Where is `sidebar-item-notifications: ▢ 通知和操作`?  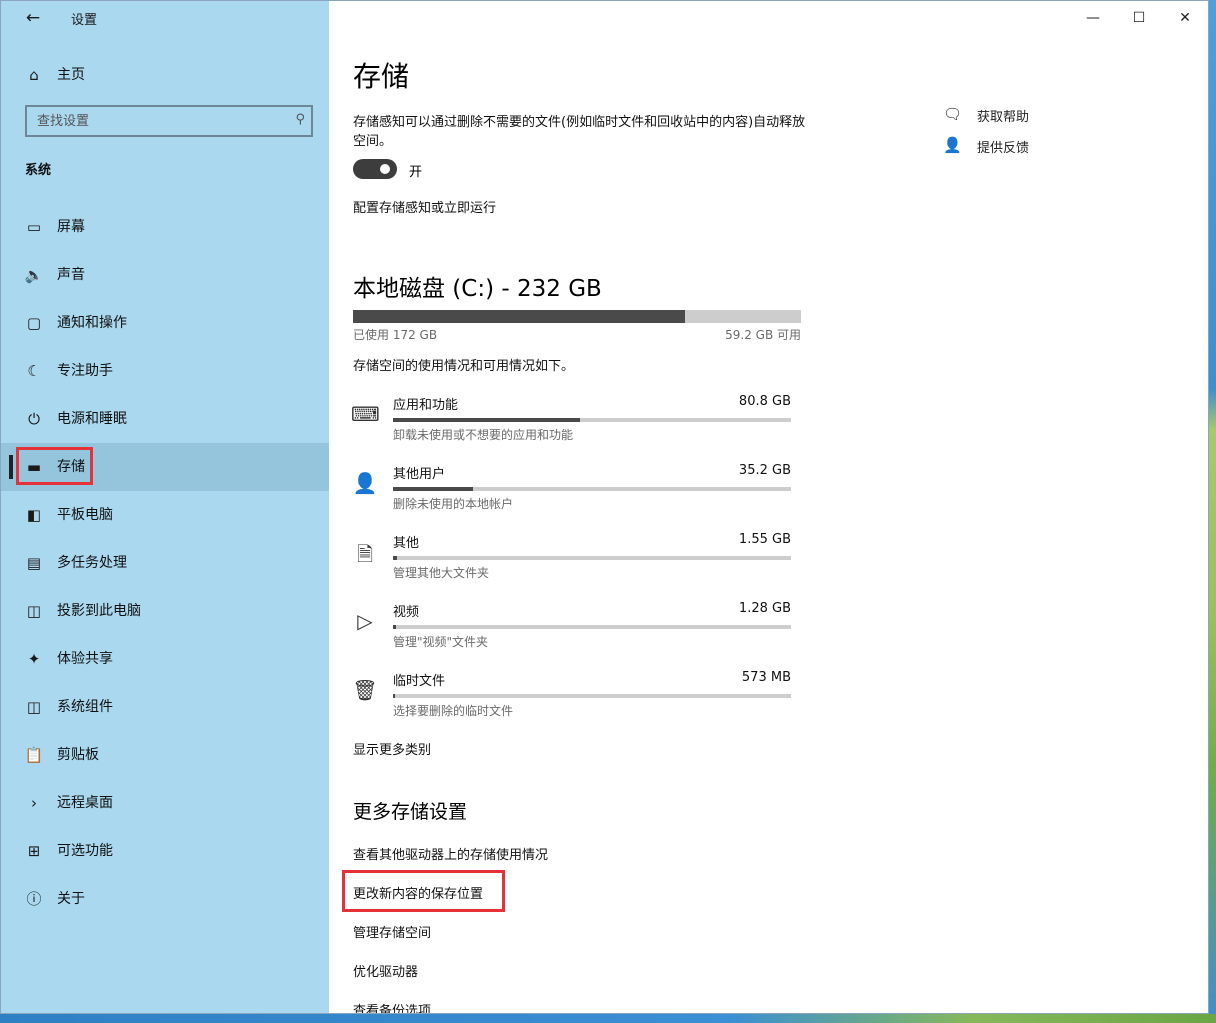
sidebar-item-notifications: ▢ 通知和操作 is located at coordinates (165, 323).